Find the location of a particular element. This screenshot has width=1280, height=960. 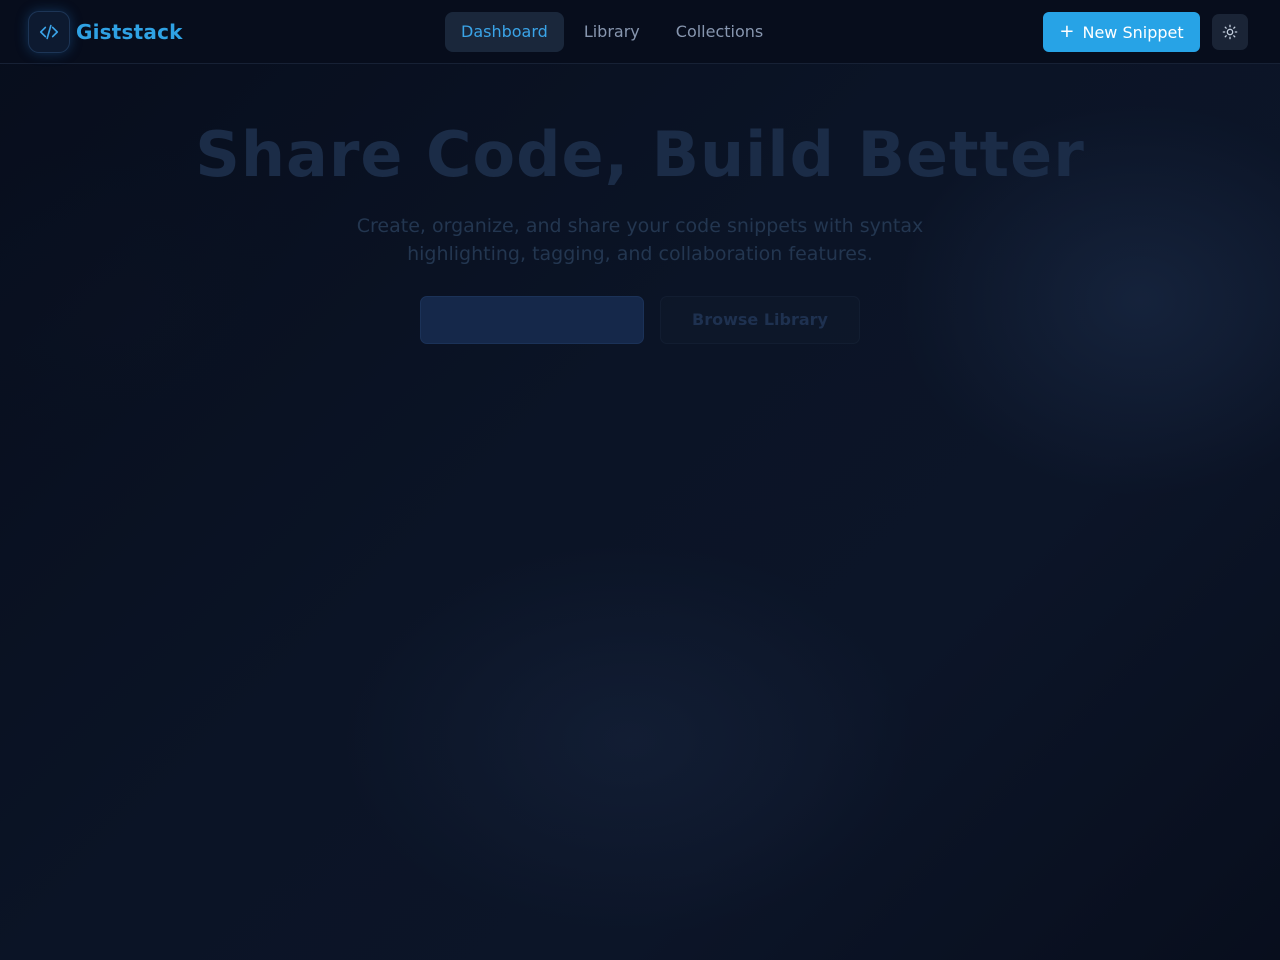

get-started-button is located at coordinates (532, 320).